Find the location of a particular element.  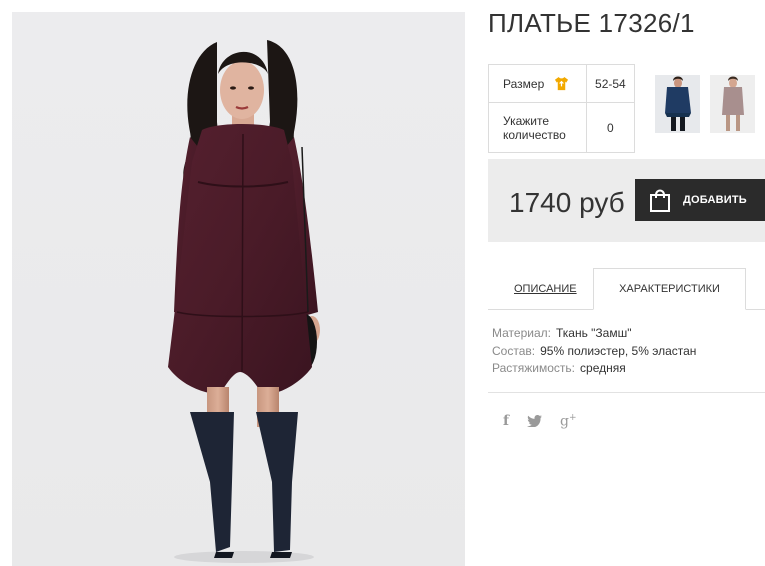

price-box: 1740 руб ДОБАВИТЬ is located at coordinates (626, 200).